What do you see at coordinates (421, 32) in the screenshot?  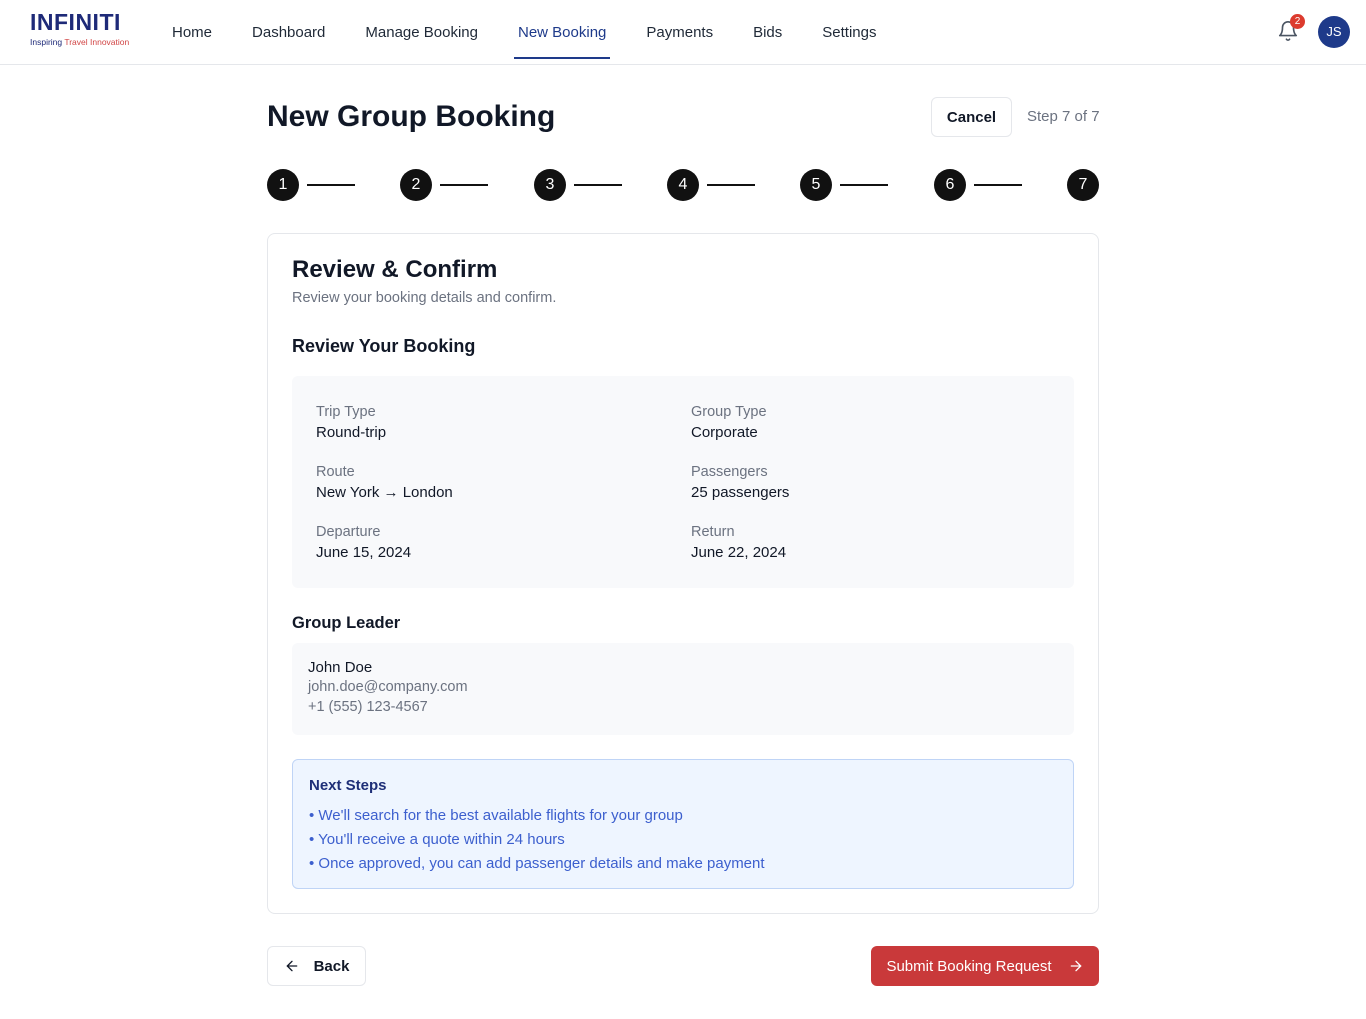 I see `nav-item-manage-booking: Manage Booking` at bounding box center [421, 32].